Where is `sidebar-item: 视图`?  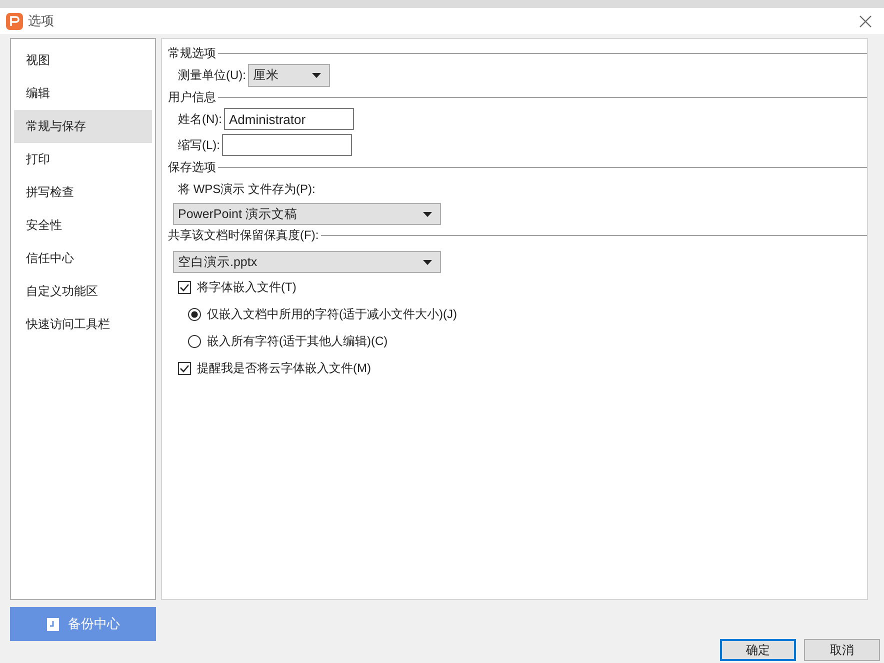 sidebar-item: 视图 is located at coordinates (83, 60).